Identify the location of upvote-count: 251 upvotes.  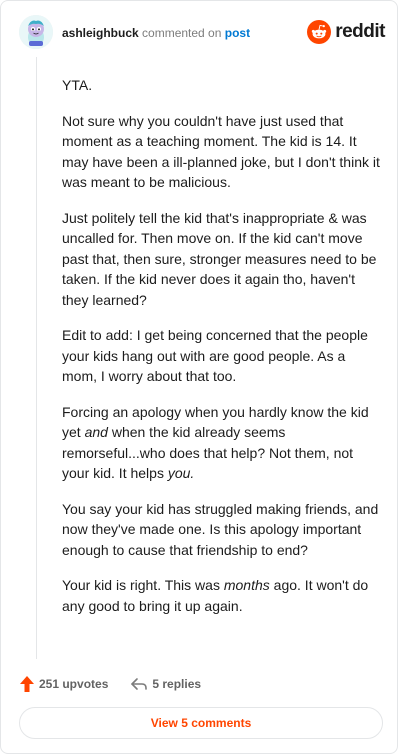
(74, 684).